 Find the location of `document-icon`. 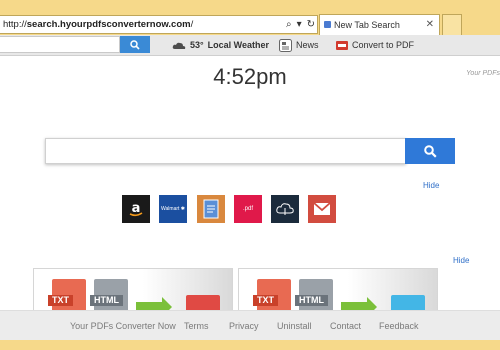

document-icon is located at coordinates (211, 209).